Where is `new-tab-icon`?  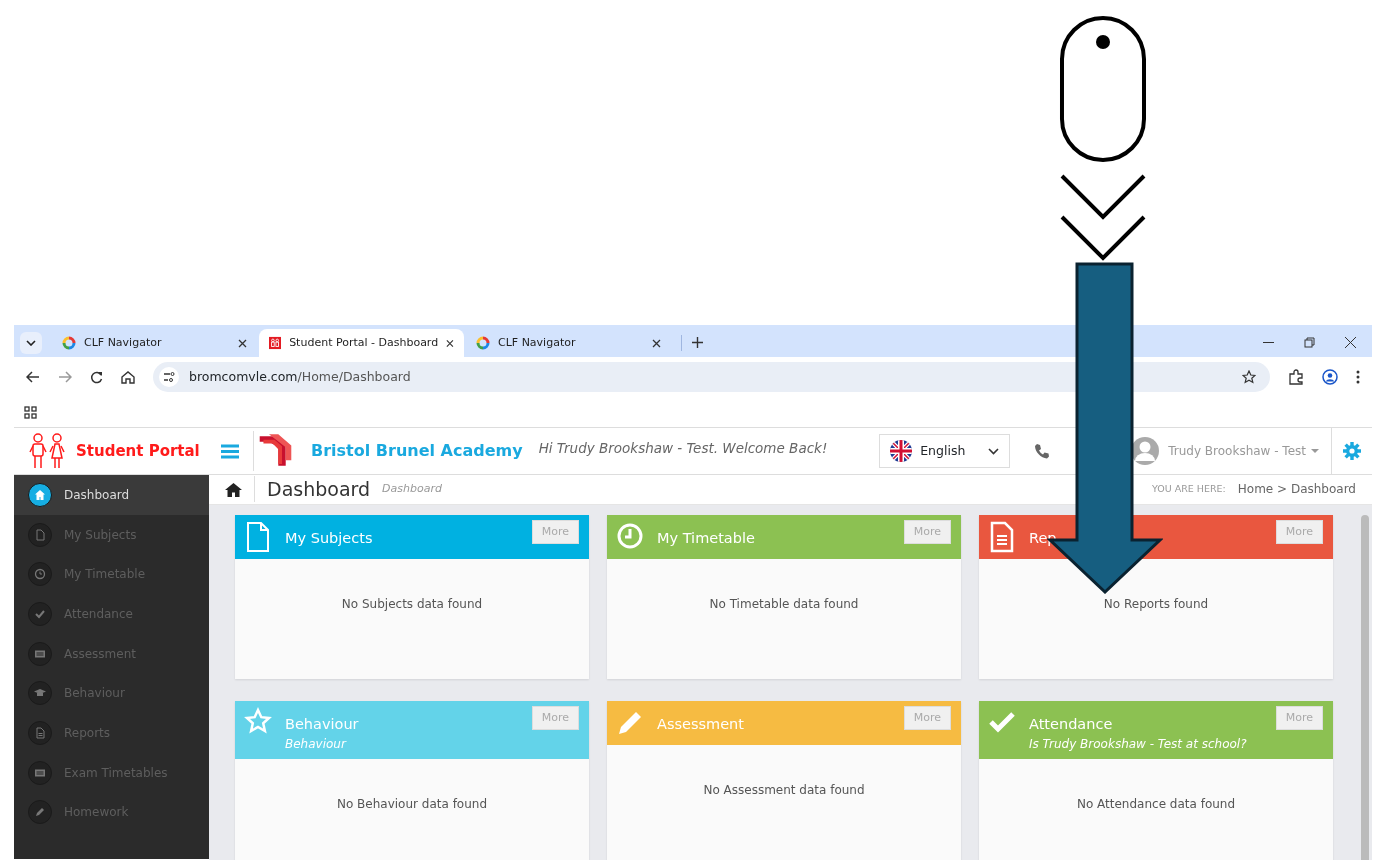 new-tab-icon is located at coordinates (697, 342).